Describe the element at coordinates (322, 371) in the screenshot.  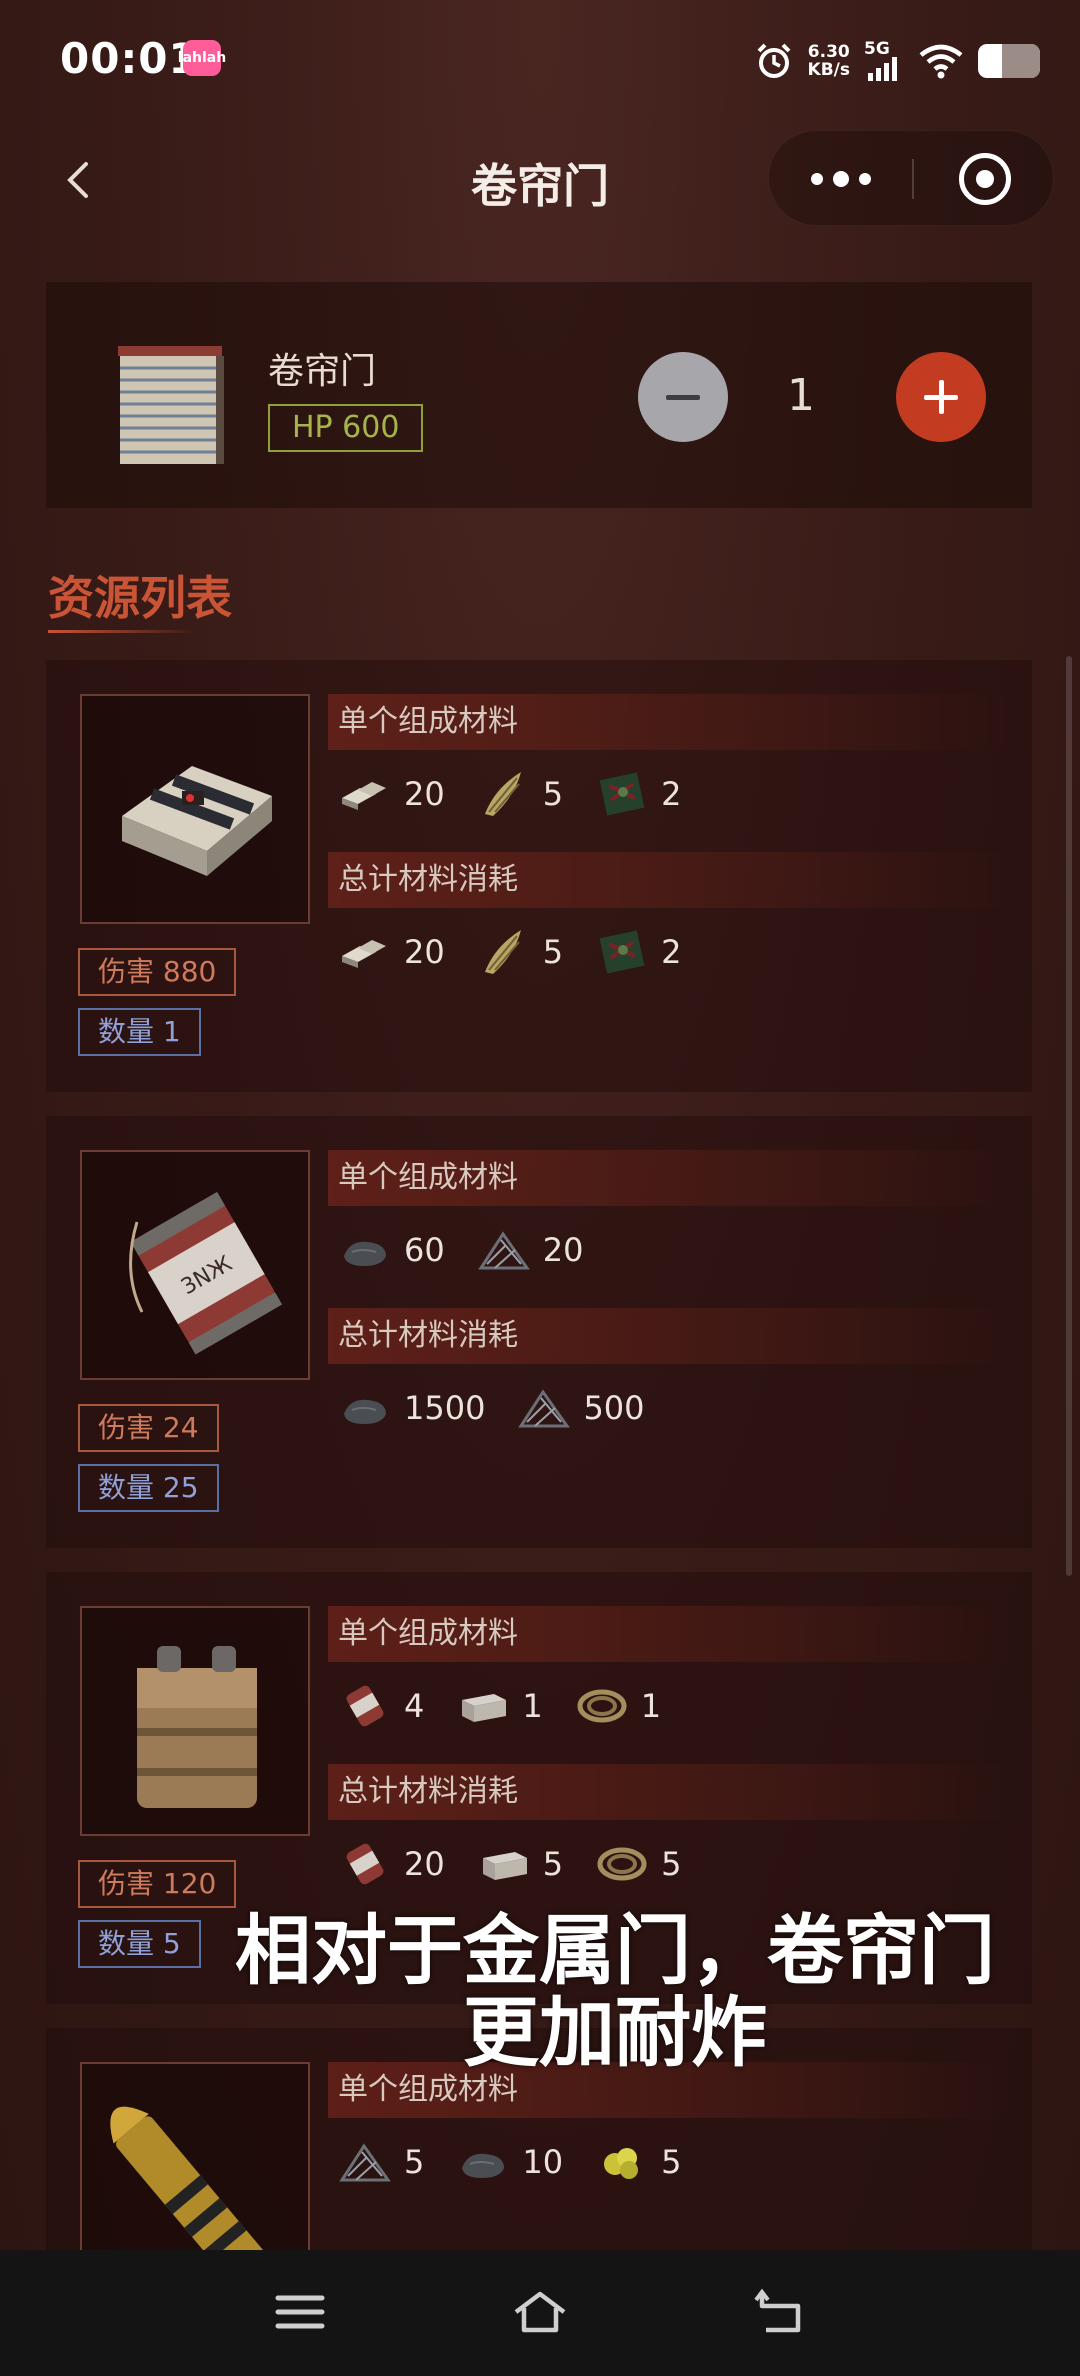
I see `item-name: 卷帘门` at that location.